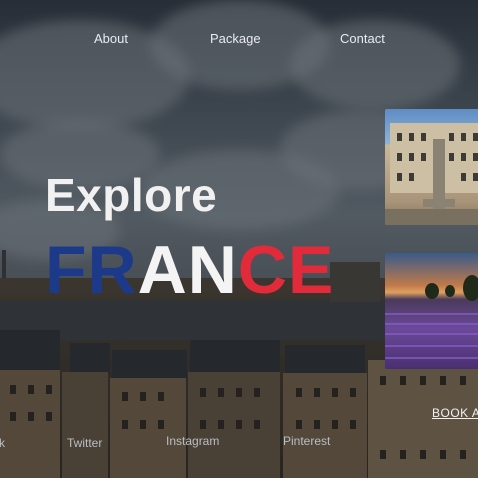 The height and width of the screenshot is (478, 478). What do you see at coordinates (431, 311) in the screenshot?
I see `destination-card-lavender` at bounding box center [431, 311].